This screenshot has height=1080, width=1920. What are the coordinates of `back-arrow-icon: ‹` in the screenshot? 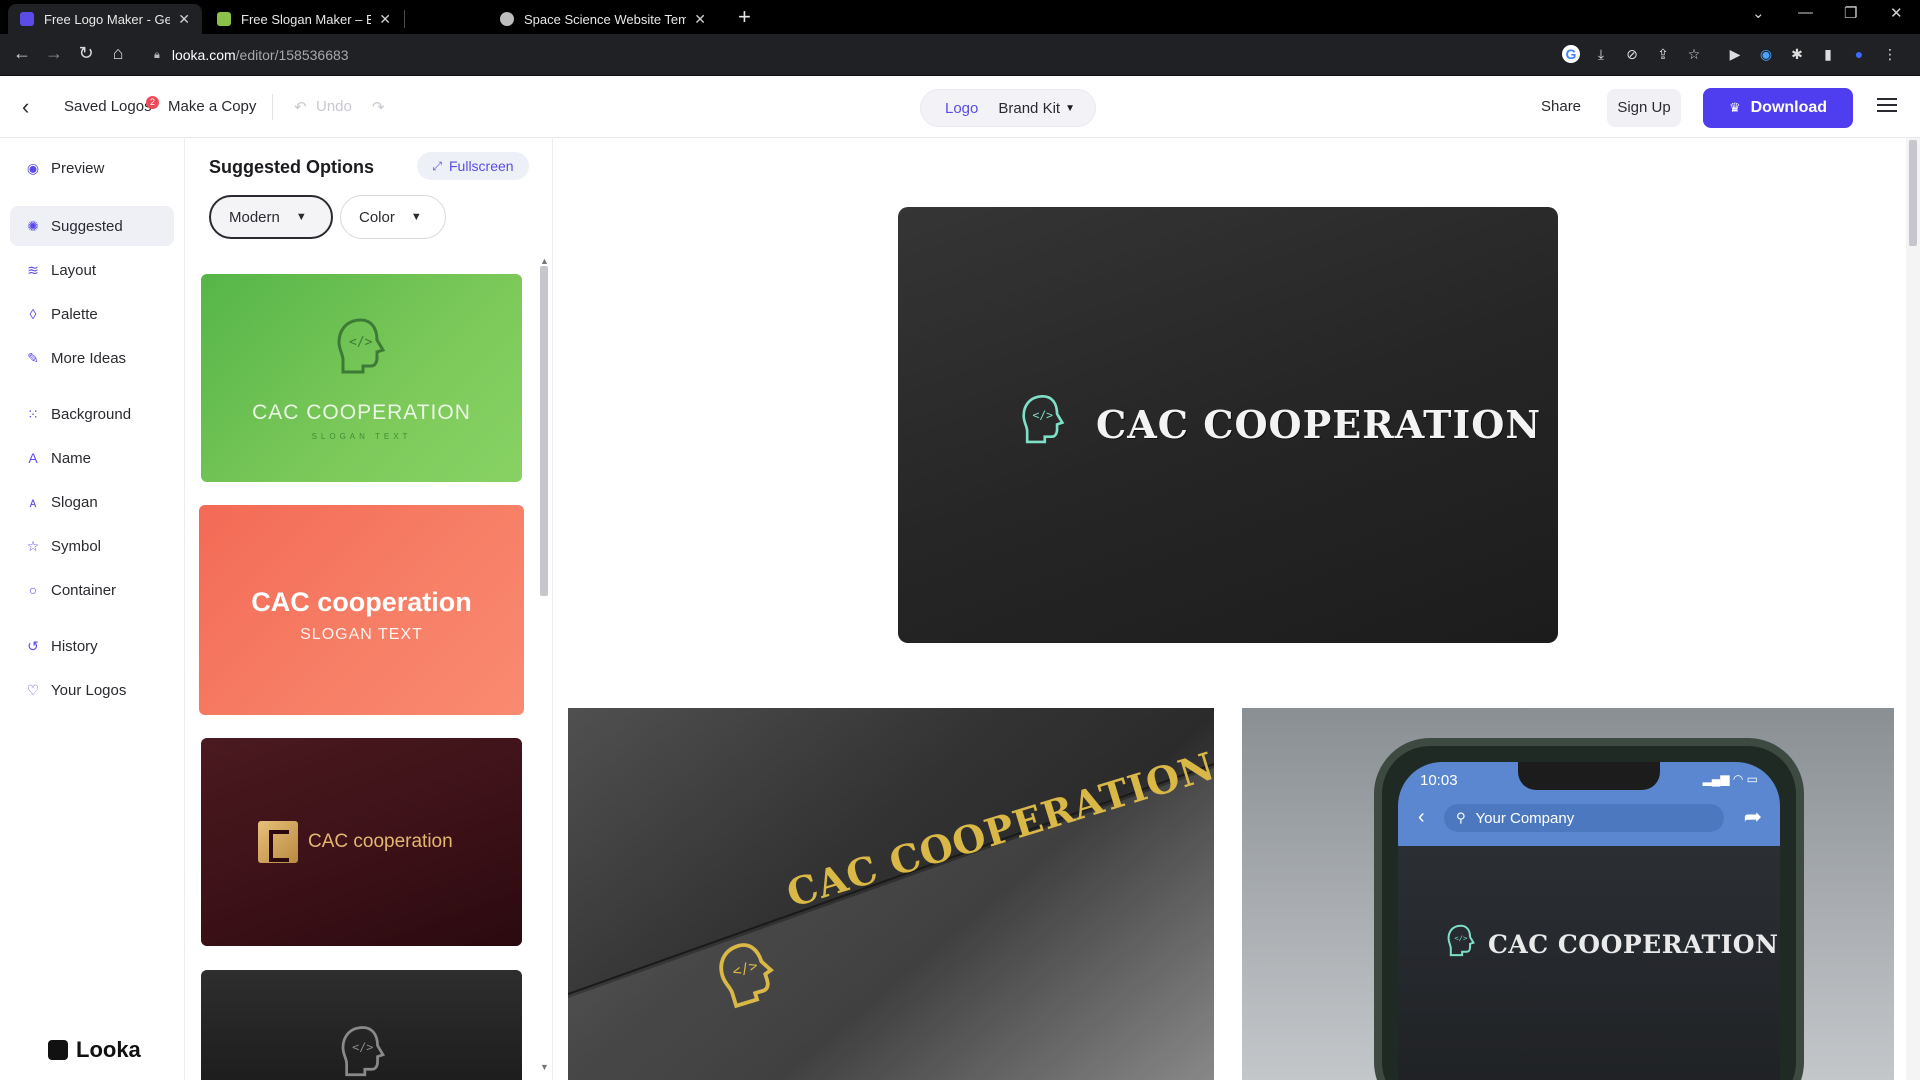 It's located at (25, 107).